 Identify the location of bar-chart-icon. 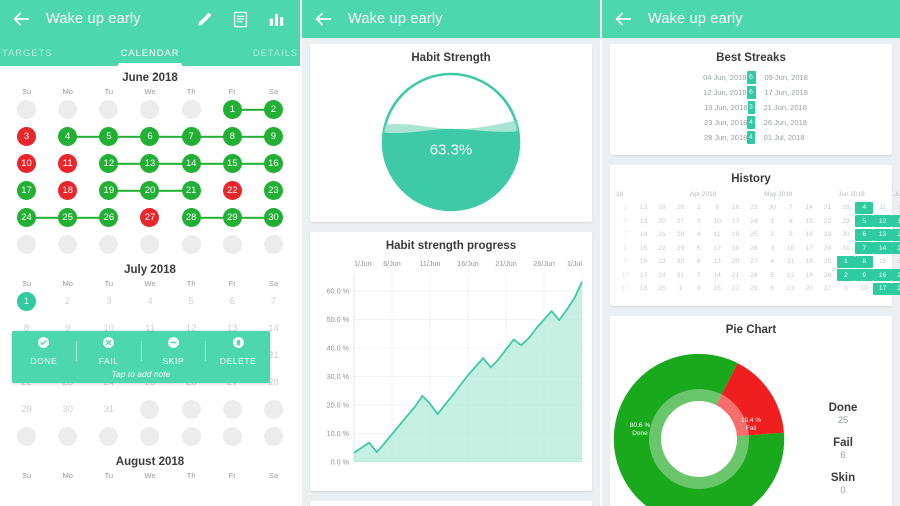
(276, 19).